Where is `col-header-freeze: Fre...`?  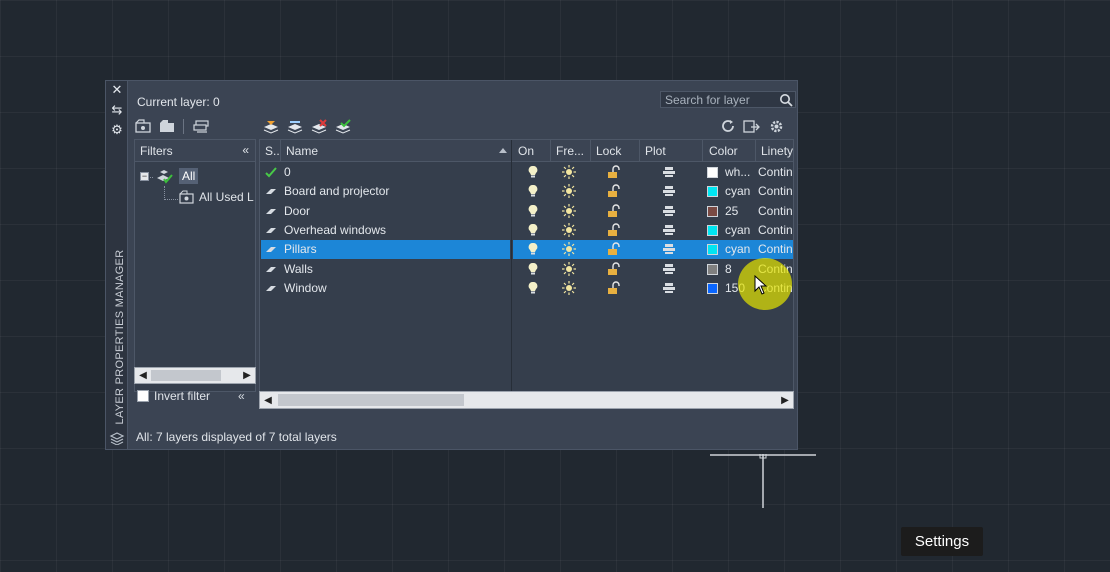 col-header-freeze: Fre... is located at coordinates (570, 151).